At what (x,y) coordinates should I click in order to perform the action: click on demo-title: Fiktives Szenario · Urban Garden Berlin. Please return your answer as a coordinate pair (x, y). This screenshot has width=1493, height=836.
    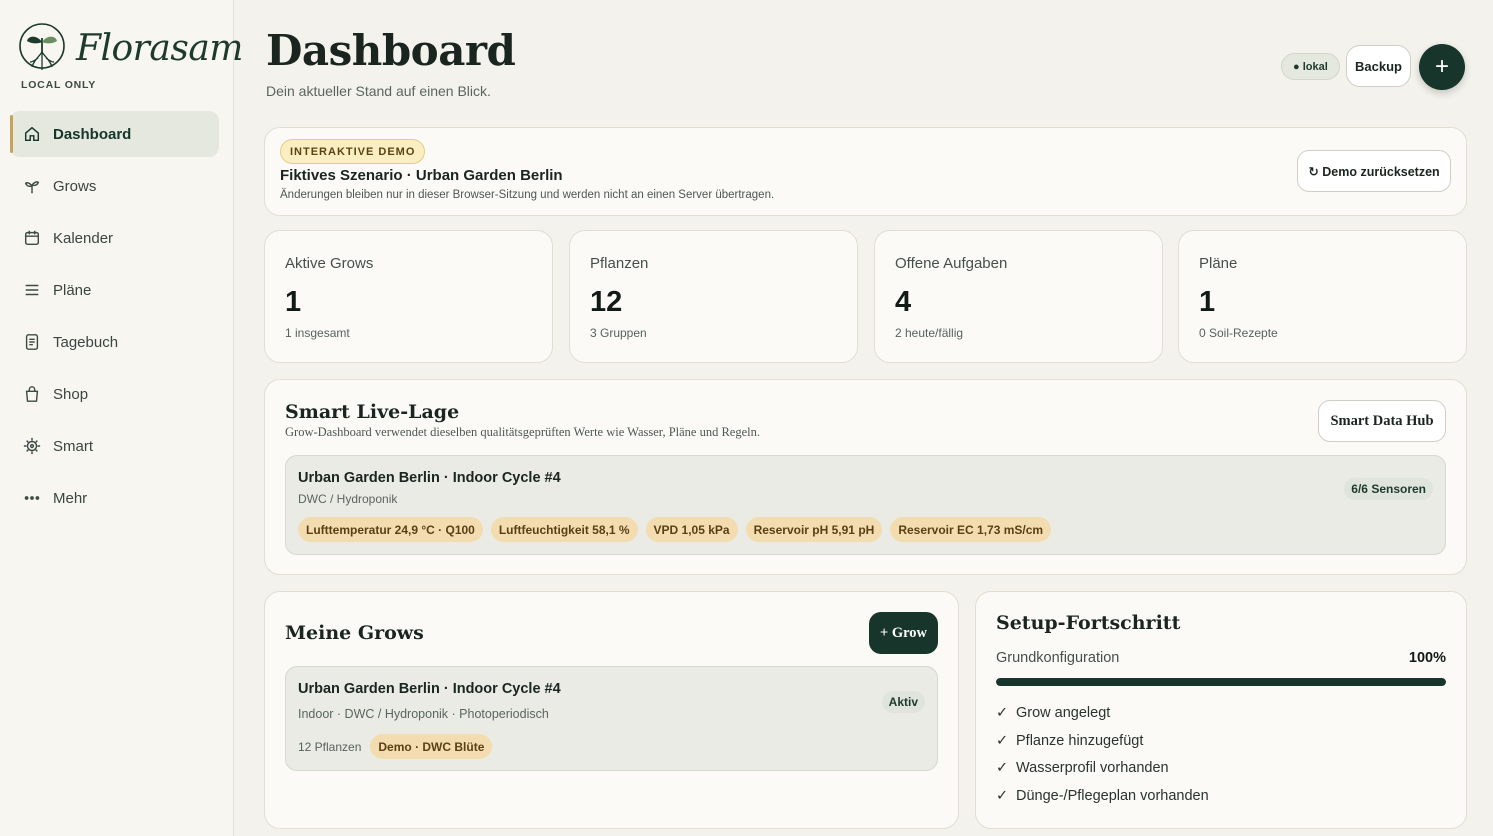
    Looking at the image, I should click on (421, 175).